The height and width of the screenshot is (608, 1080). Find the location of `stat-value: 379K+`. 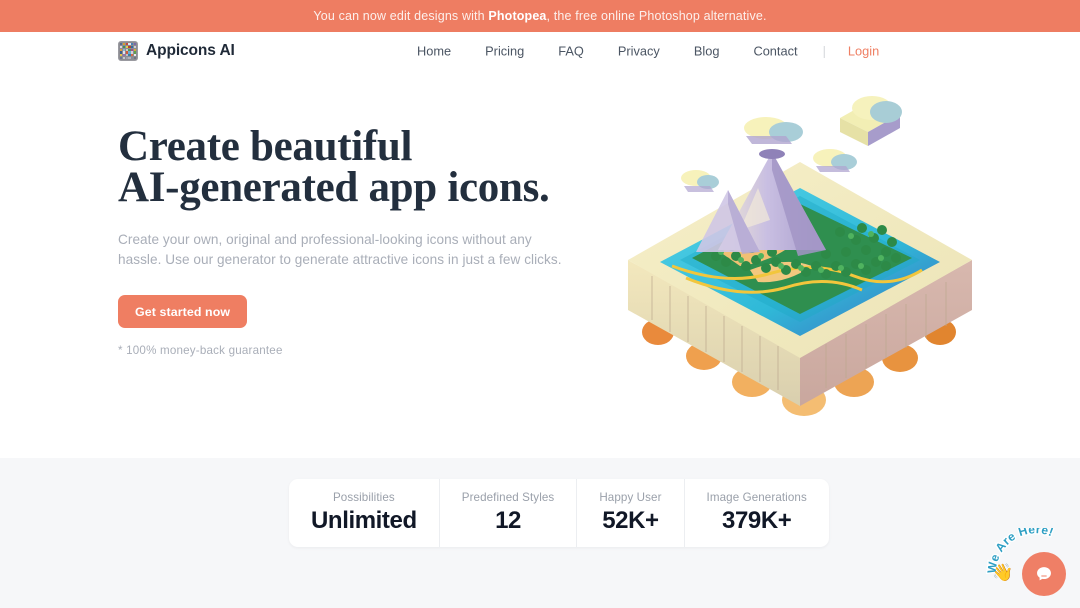

stat-value: 379K+ is located at coordinates (757, 520).